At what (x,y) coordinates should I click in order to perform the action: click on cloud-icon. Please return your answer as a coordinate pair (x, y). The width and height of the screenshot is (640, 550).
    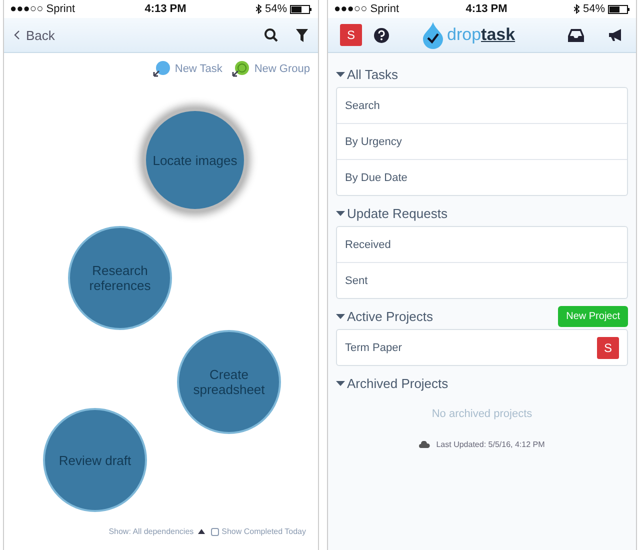
    Looking at the image, I should click on (424, 444).